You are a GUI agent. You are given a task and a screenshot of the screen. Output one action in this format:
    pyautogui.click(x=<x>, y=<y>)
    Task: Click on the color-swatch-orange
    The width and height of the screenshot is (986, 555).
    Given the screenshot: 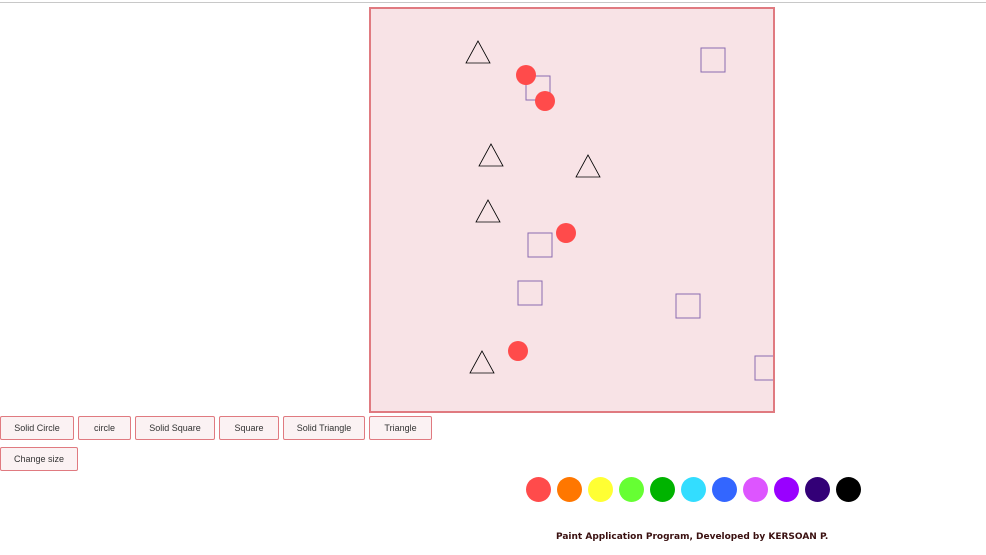 What is the action you would take?
    pyautogui.click(x=569, y=489)
    